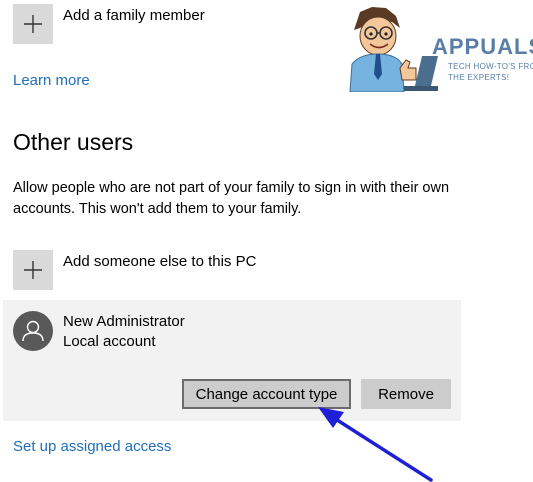 The height and width of the screenshot is (482, 533). I want to click on remove-account-button: Remove, so click(406, 394).